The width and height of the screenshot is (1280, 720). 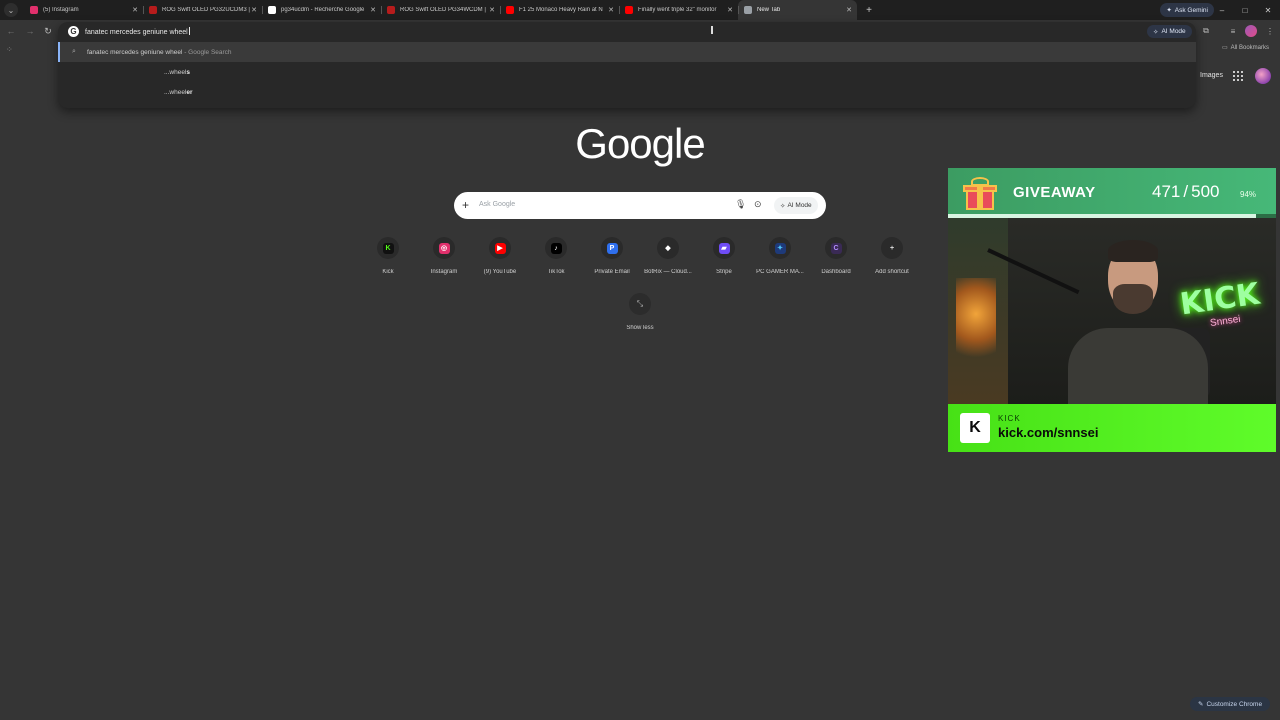 What do you see at coordinates (836, 256) in the screenshot?
I see `shortcut-tile: C Dashboard` at bounding box center [836, 256].